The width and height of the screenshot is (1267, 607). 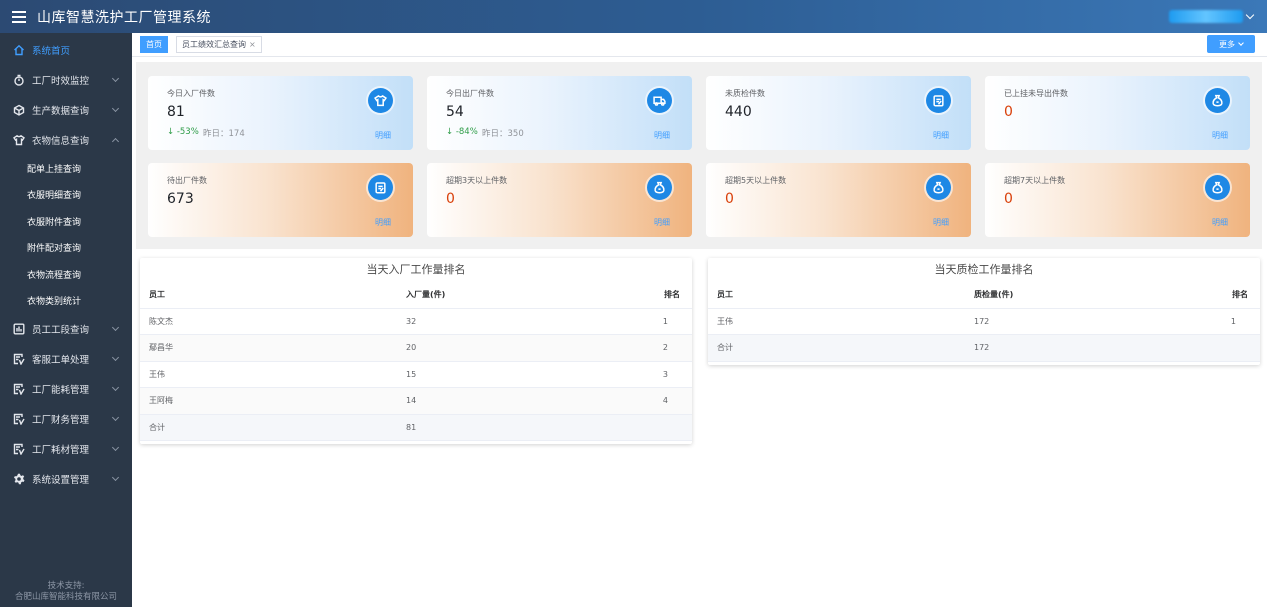 I want to click on more-button: 更多, so click(x=1231, y=44).